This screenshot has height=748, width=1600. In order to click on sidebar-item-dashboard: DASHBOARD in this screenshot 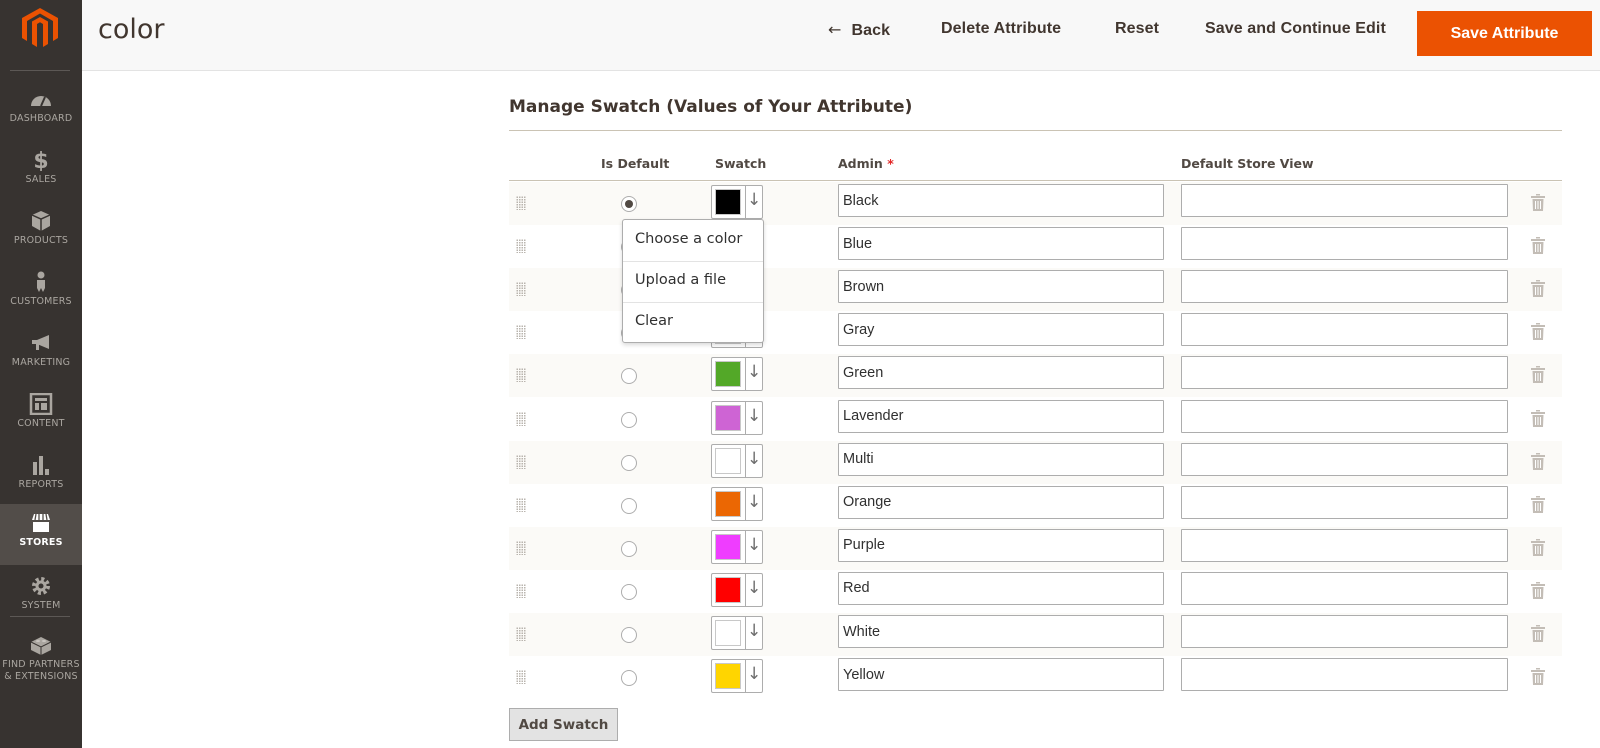, I will do `click(41, 110)`.